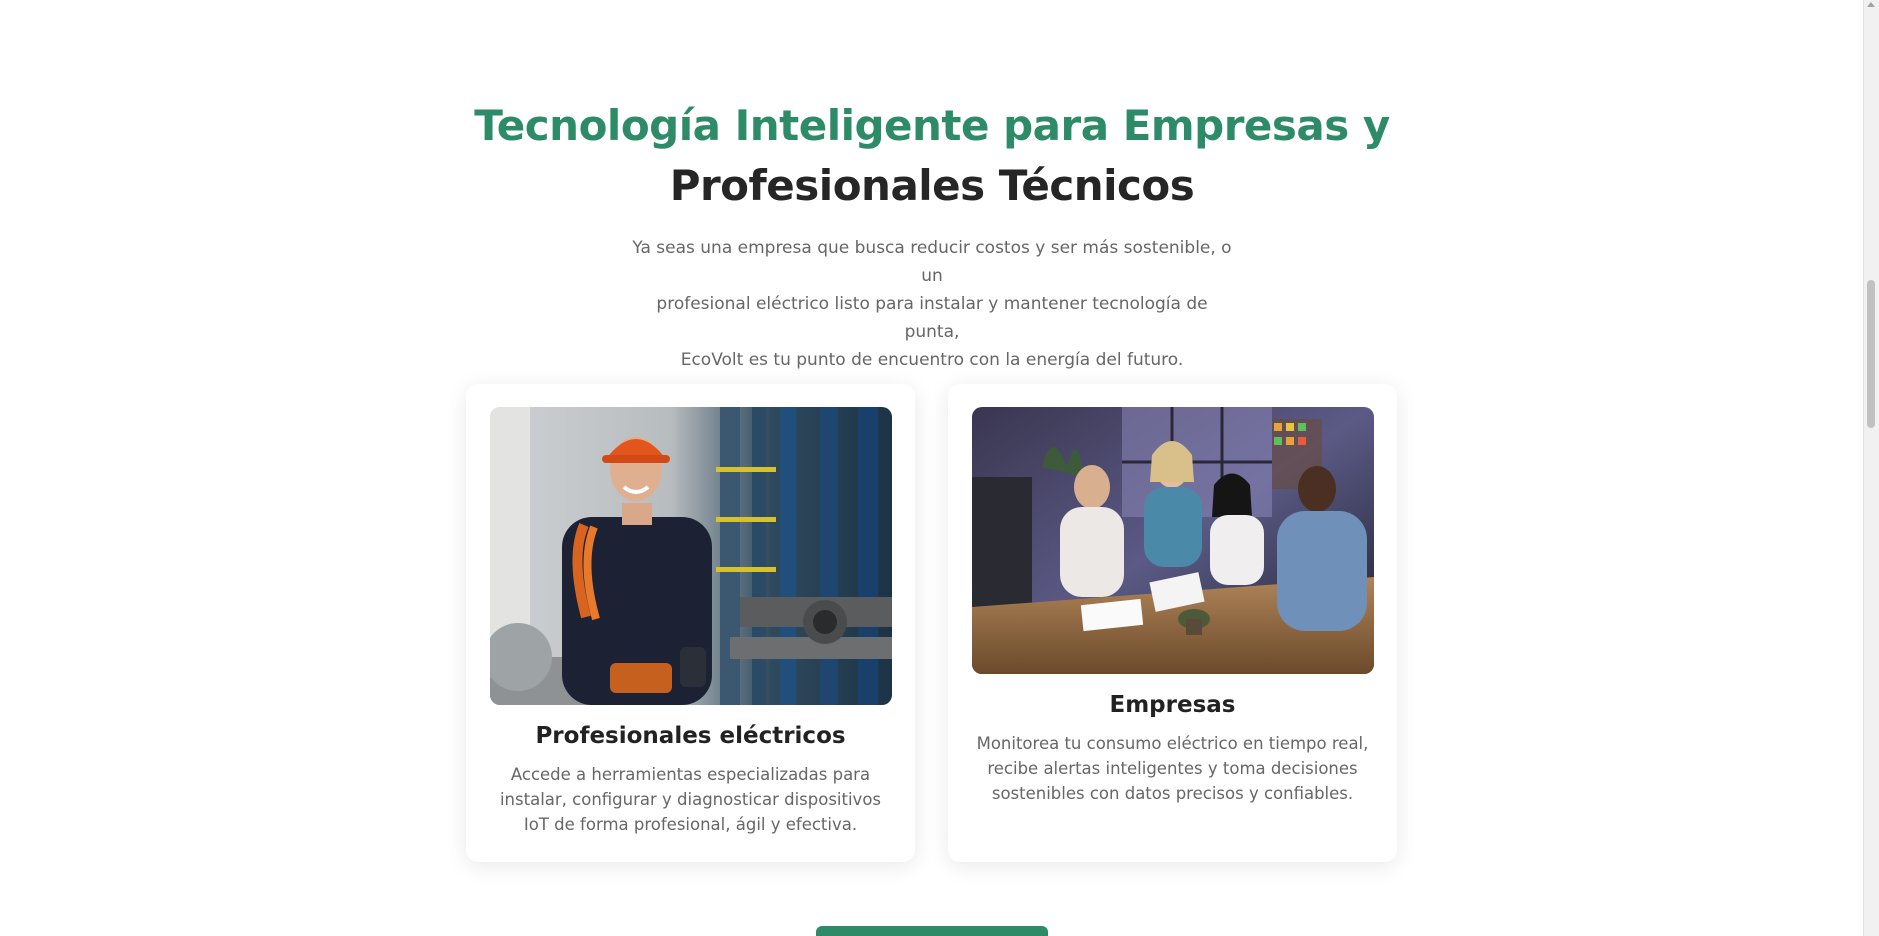  I want to click on card-title: Profesionales eléctricos, so click(690, 736).